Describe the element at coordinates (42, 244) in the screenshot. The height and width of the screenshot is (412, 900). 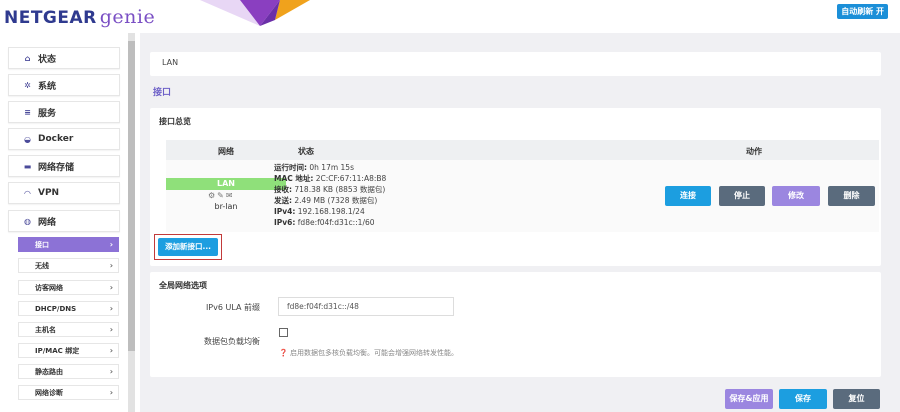
I see `subitem-label: 接口` at that location.